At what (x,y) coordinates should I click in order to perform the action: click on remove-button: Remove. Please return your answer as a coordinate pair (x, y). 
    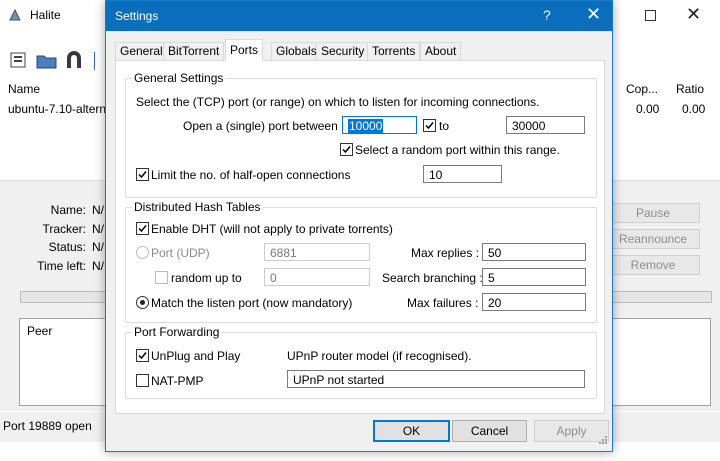
    Looking at the image, I should click on (653, 265).